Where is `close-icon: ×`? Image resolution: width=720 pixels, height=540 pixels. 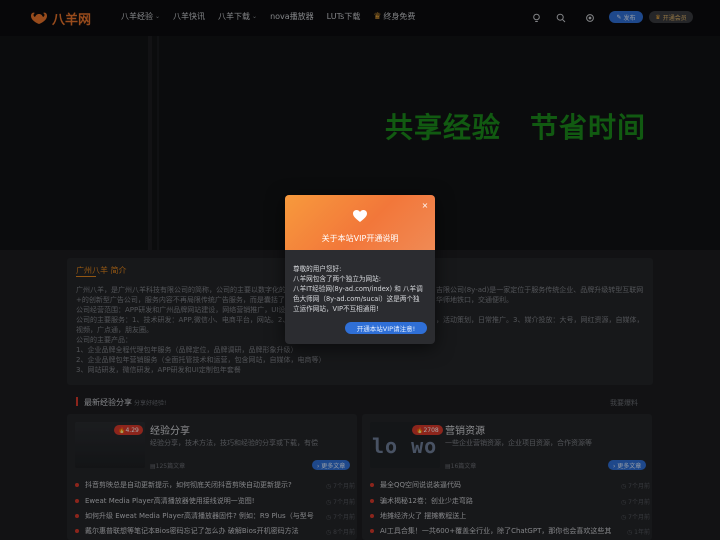
close-icon: × is located at coordinates (425, 205).